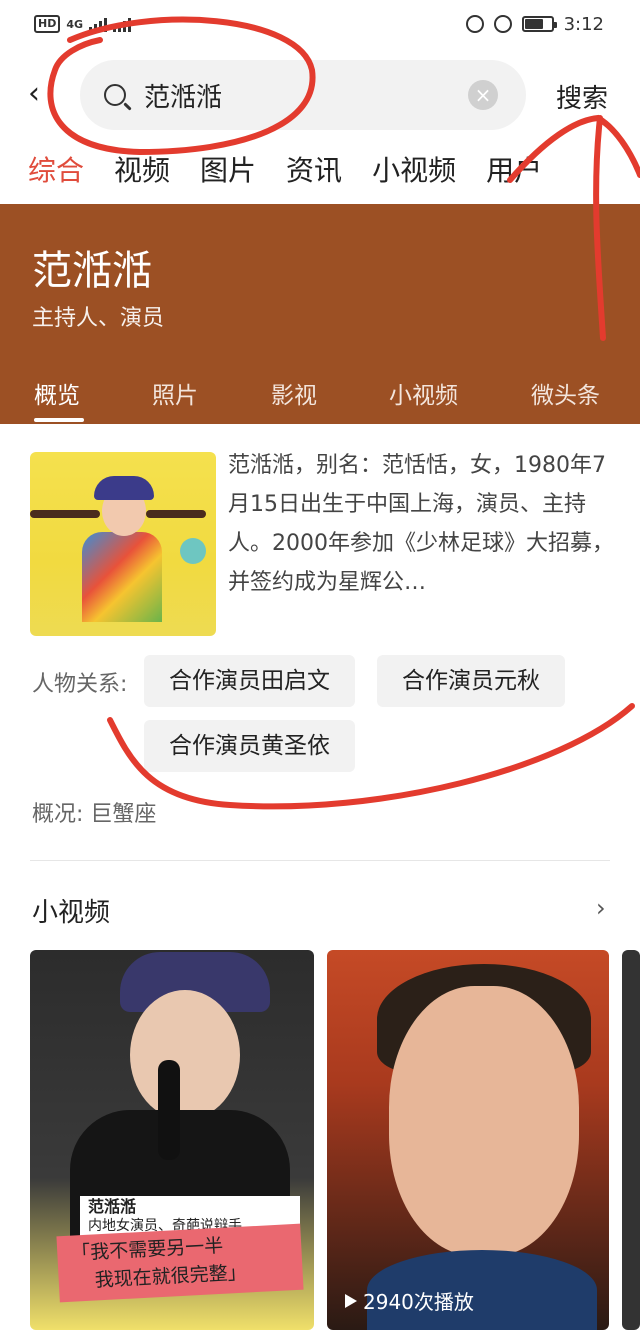 The width and height of the screenshot is (640, 1336). What do you see at coordinates (249, 681) in the screenshot?
I see `relation-chip: 合作演员田启文` at bounding box center [249, 681].